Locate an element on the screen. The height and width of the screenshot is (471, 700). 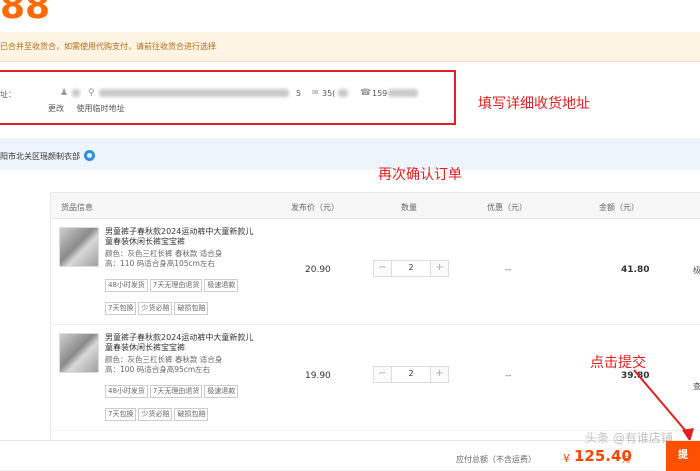
step-number: 88 is located at coordinates (25, 13).